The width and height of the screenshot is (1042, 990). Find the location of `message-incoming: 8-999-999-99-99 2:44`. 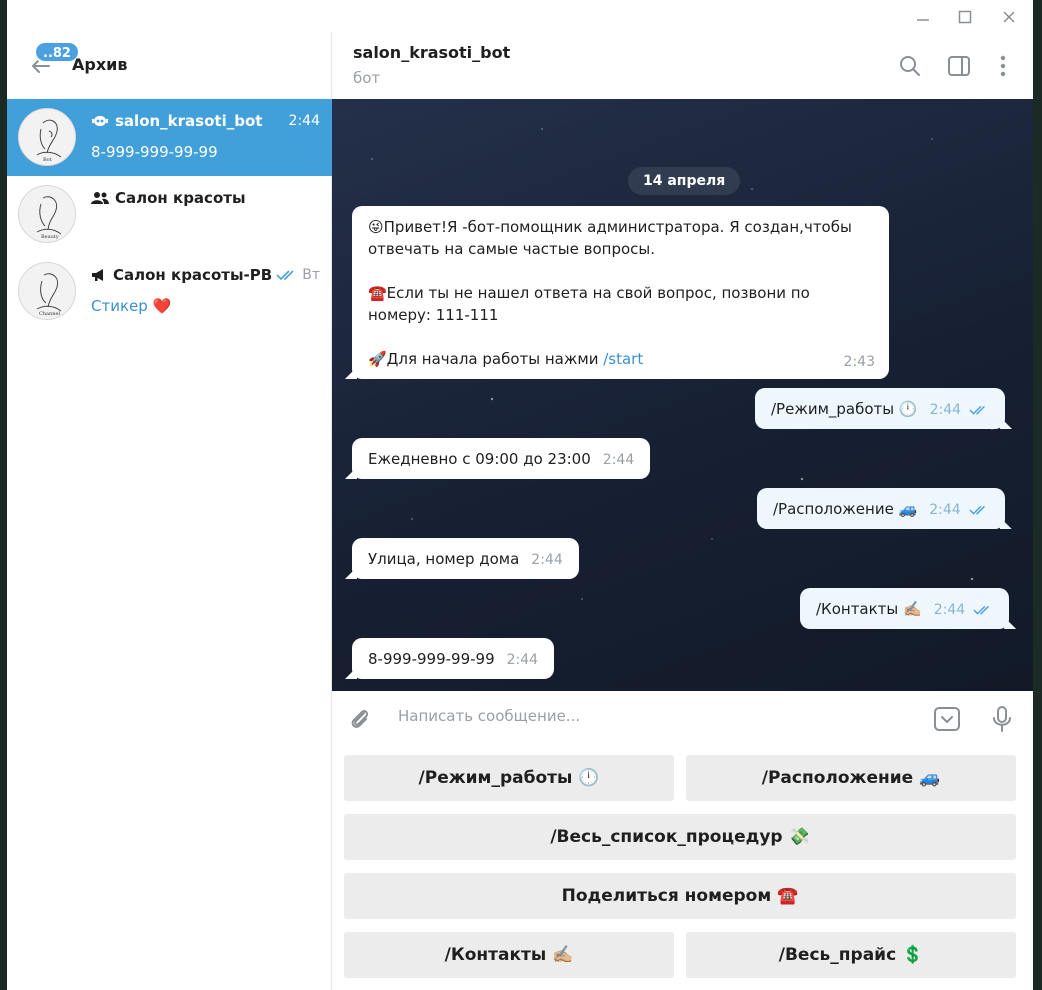

message-incoming: 8-999-999-99-99 2:44 is located at coordinates (450, 658).